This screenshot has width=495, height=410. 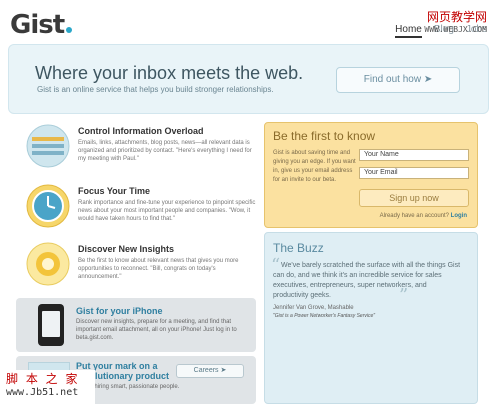 I want to click on name-field: Your Name, so click(x=414, y=155).